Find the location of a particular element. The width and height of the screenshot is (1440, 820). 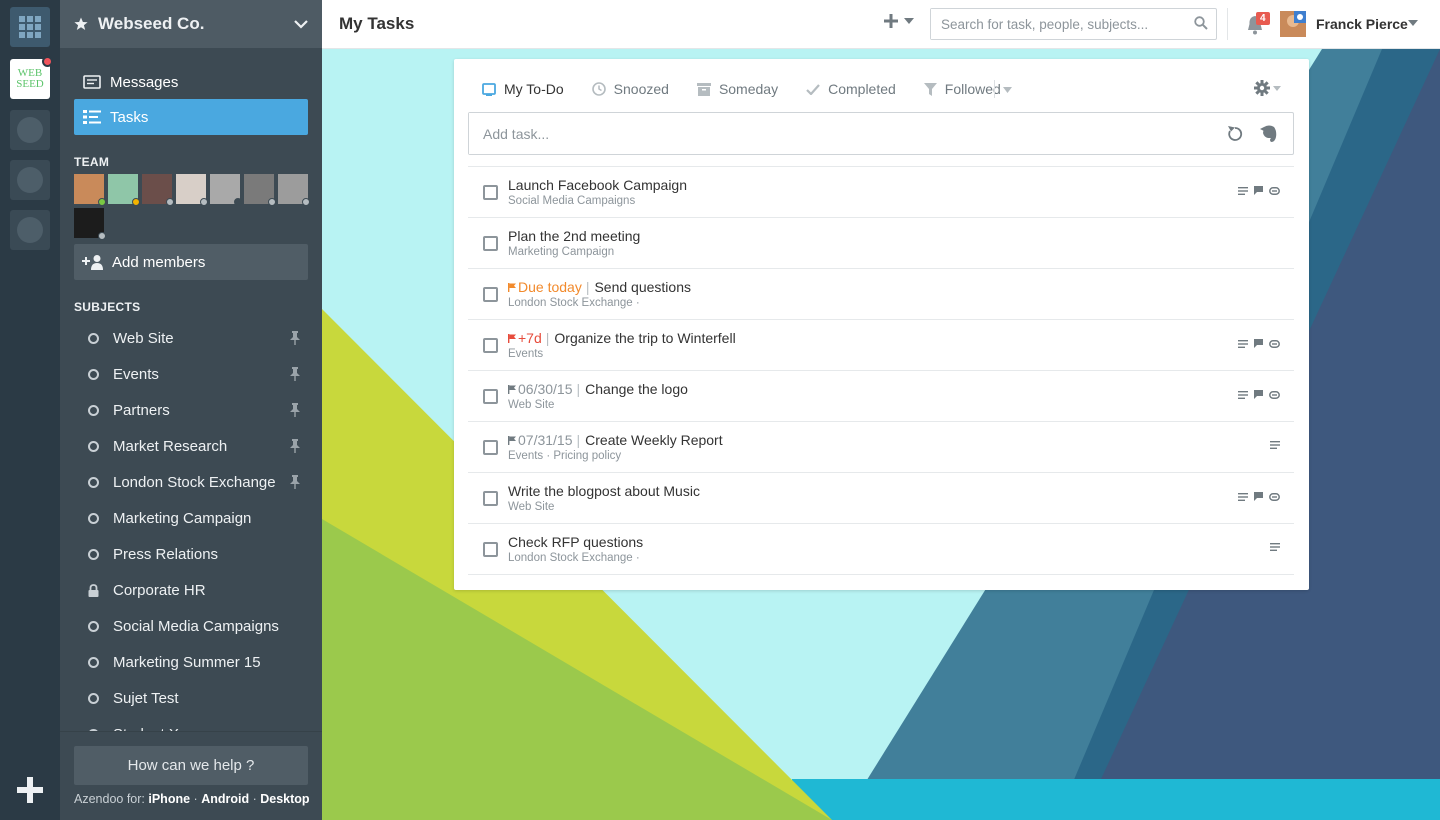

refresh-icon is located at coordinates (1235, 133).